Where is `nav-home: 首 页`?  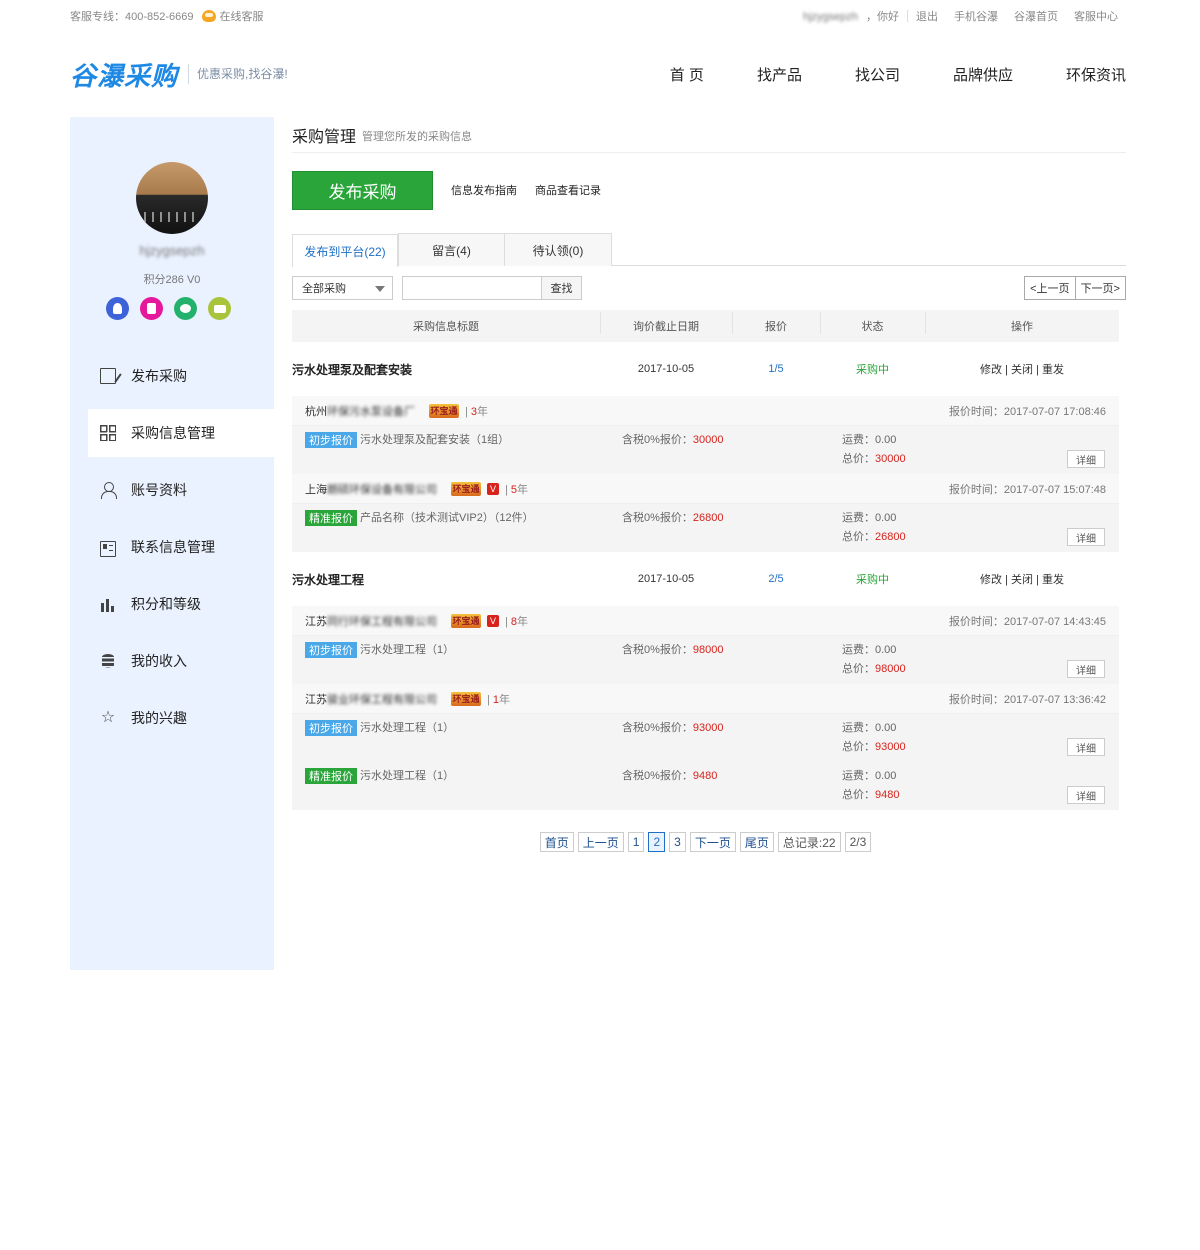
nav-home: 首 页 is located at coordinates (687, 74).